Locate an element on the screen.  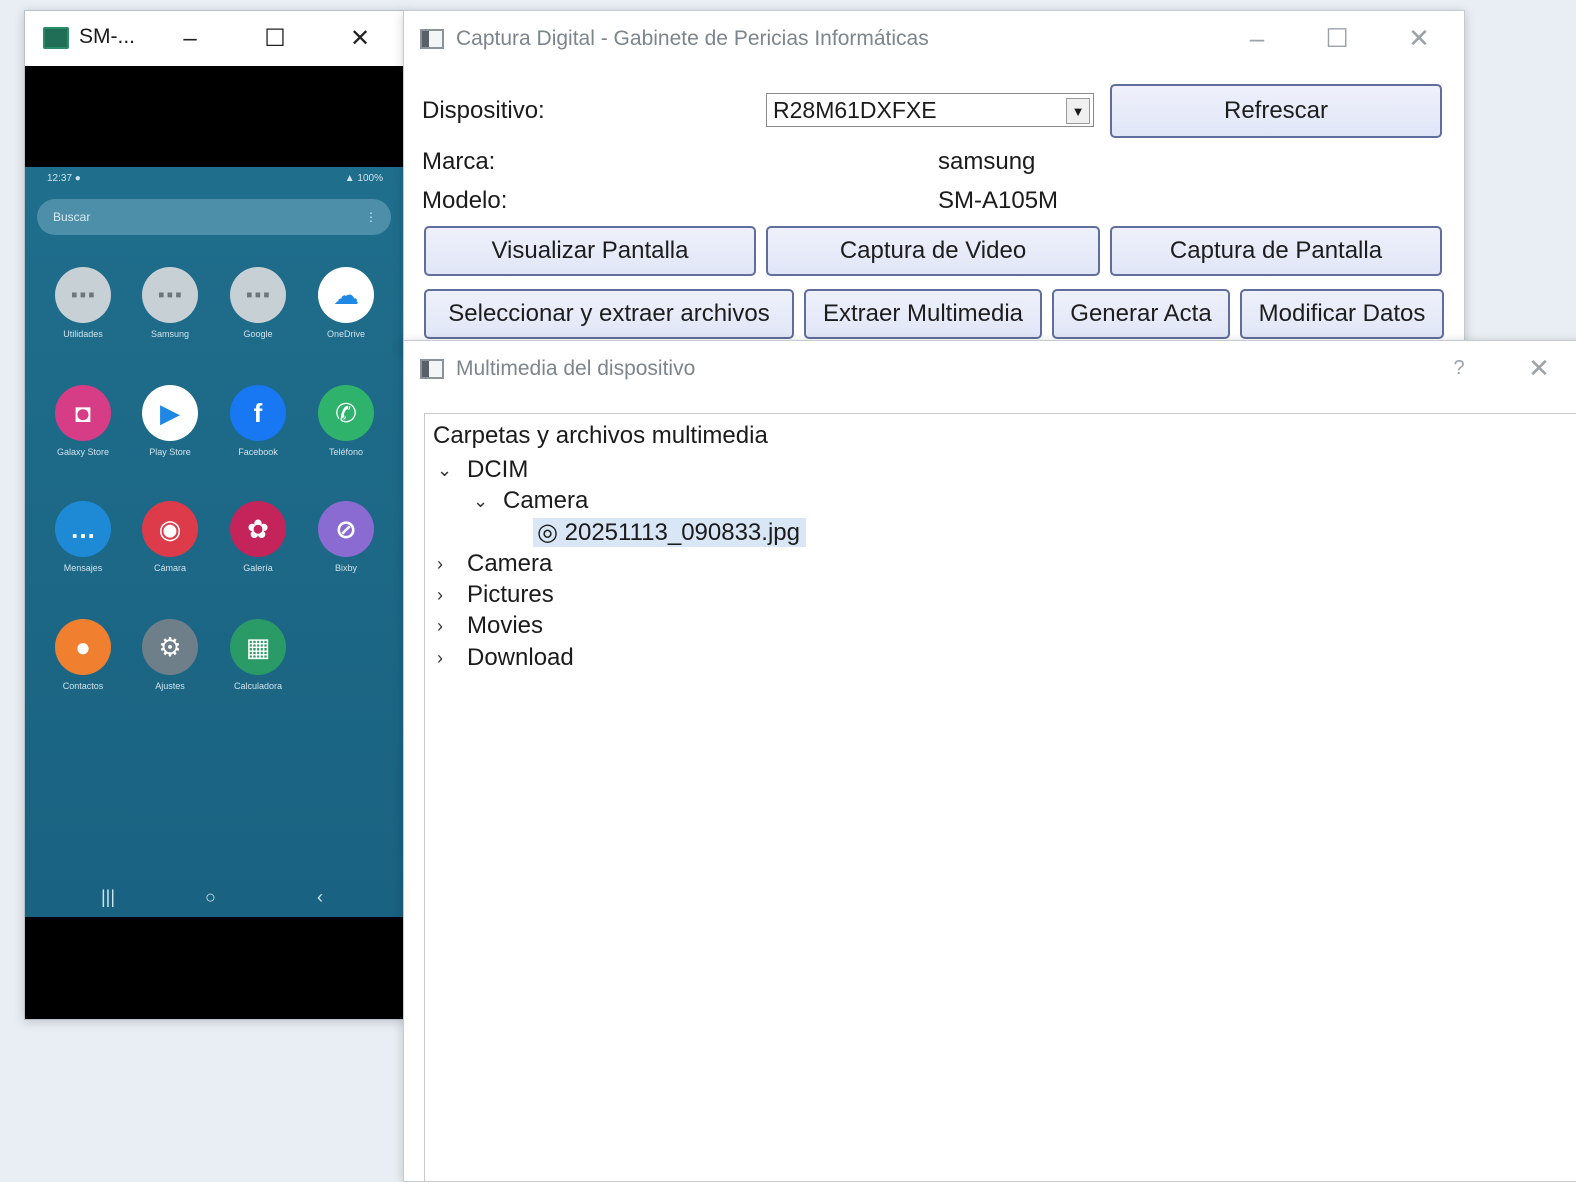
file-name: 20251113_090833.jpg is located at coordinates (682, 532).